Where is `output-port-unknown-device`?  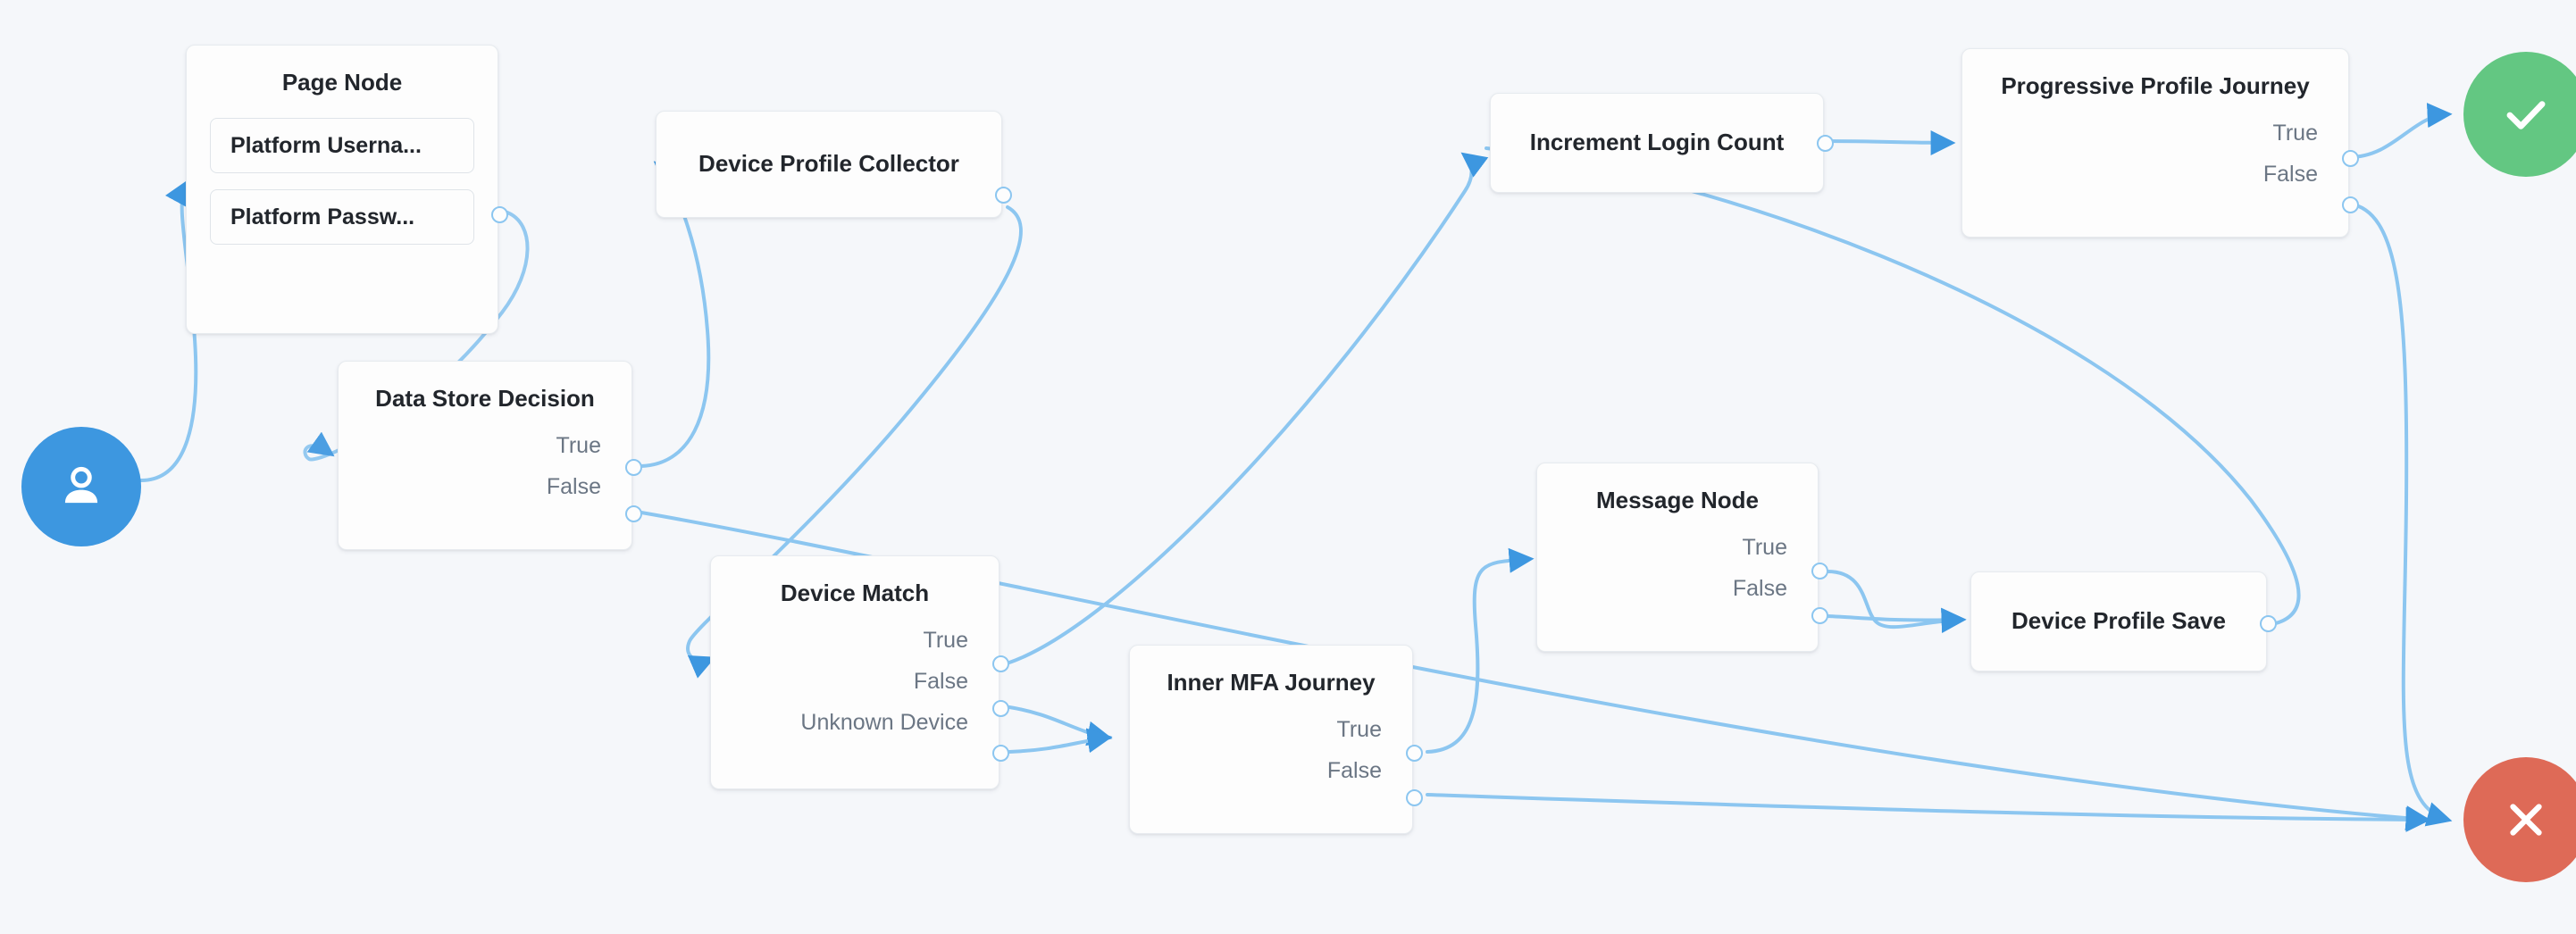
output-port-unknown-device is located at coordinates (1000, 753).